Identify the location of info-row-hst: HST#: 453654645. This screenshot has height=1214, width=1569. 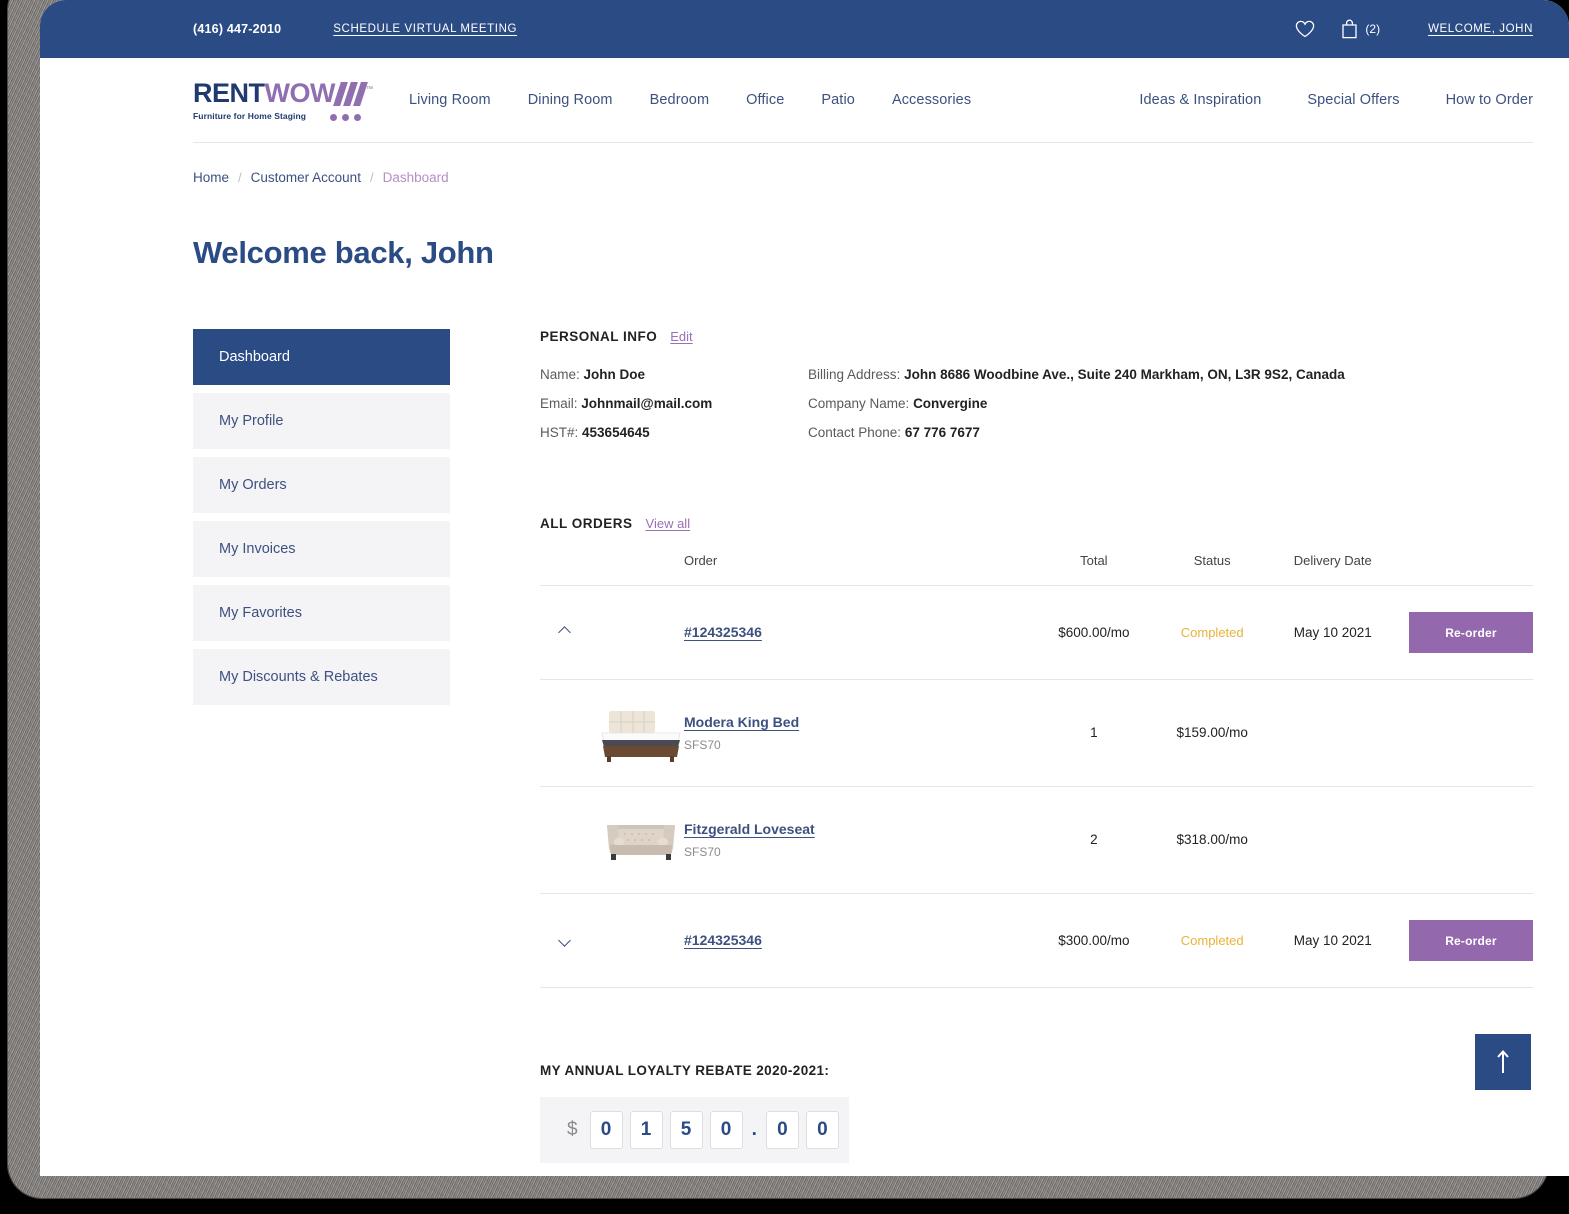
(674, 432).